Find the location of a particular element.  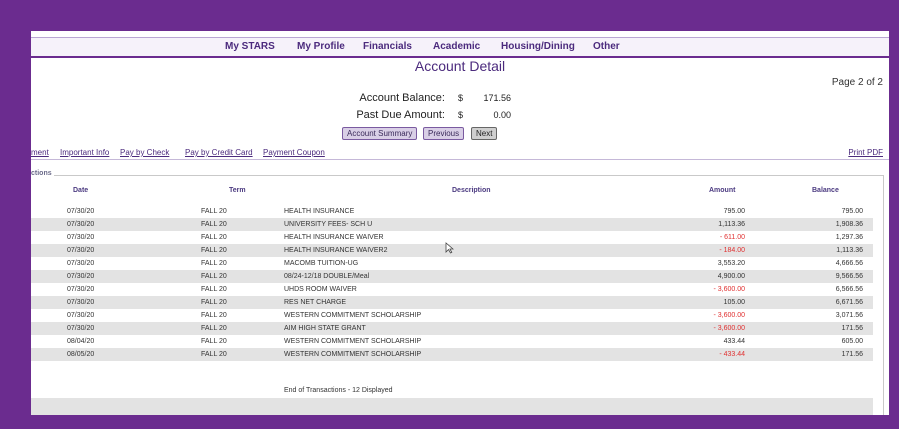

divider is located at coordinates (460, 159).